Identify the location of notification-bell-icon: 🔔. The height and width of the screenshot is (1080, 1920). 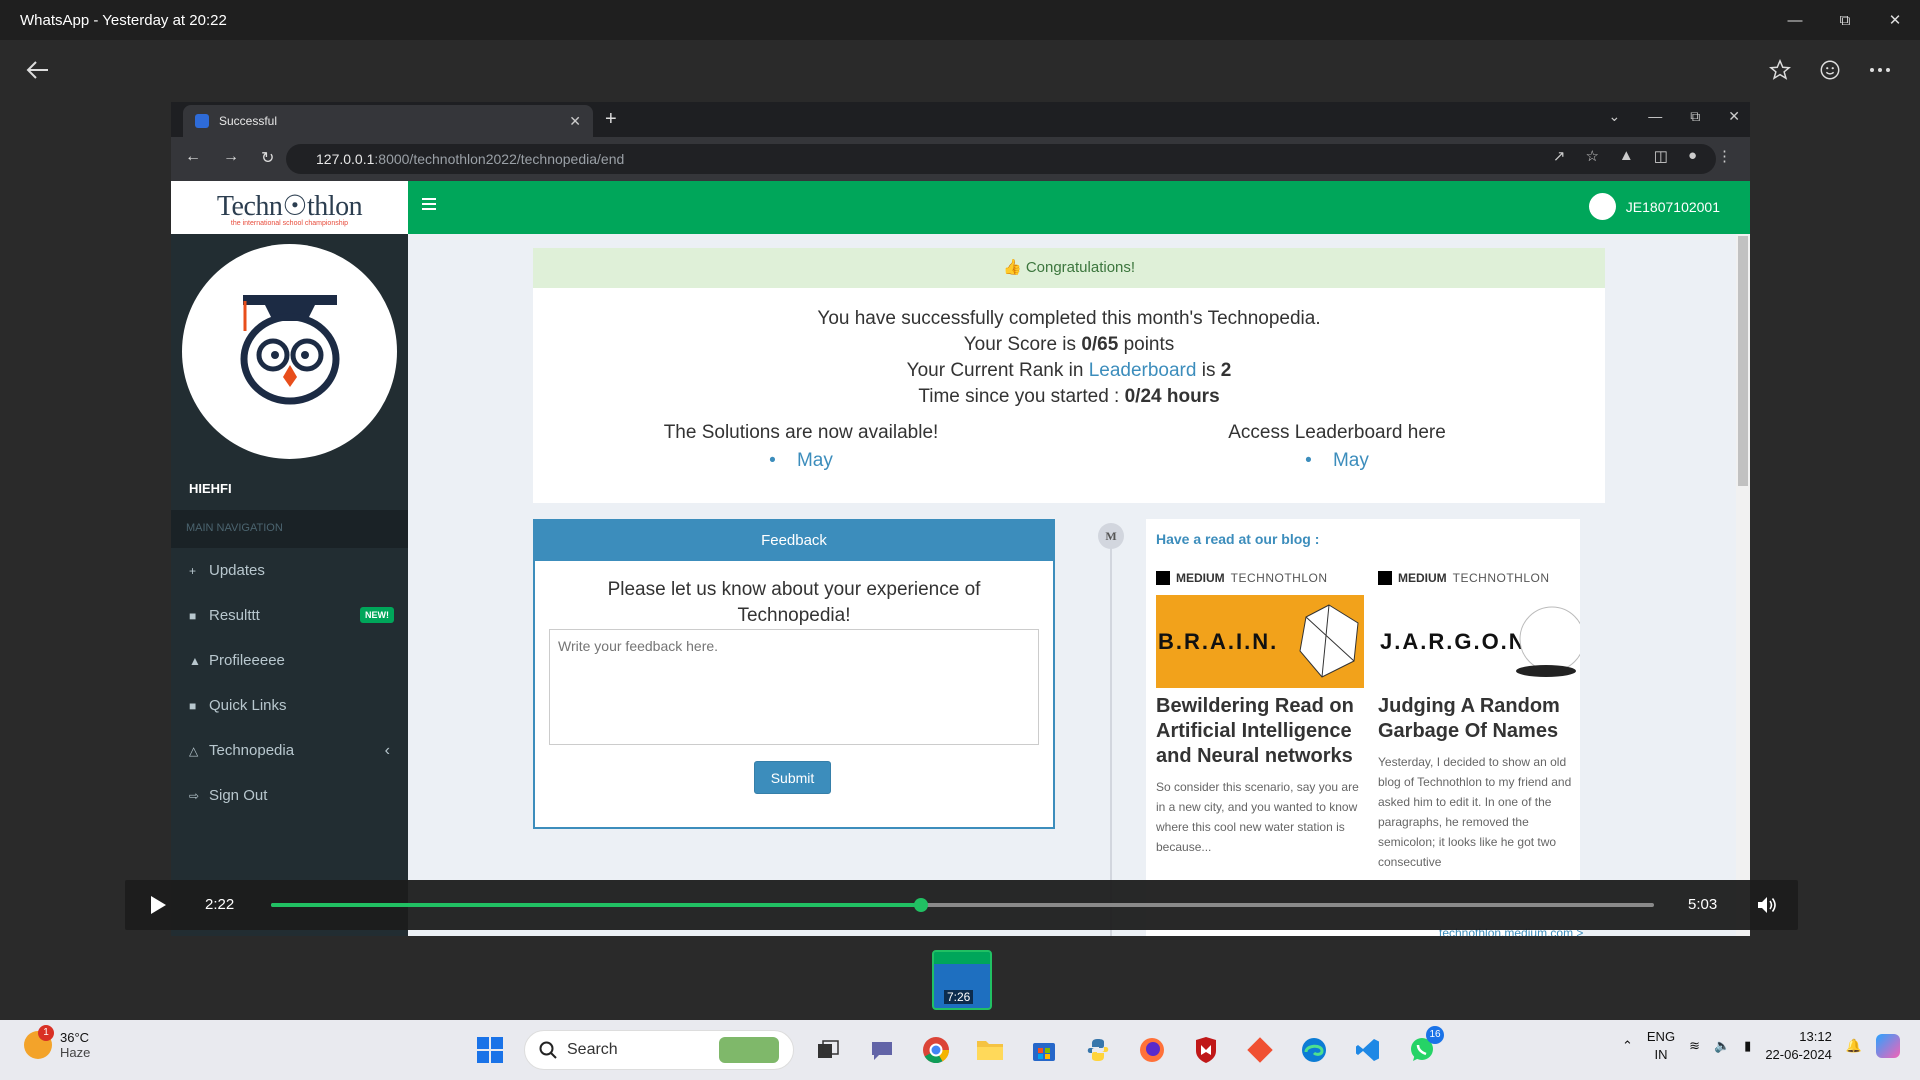
(1854, 1046).